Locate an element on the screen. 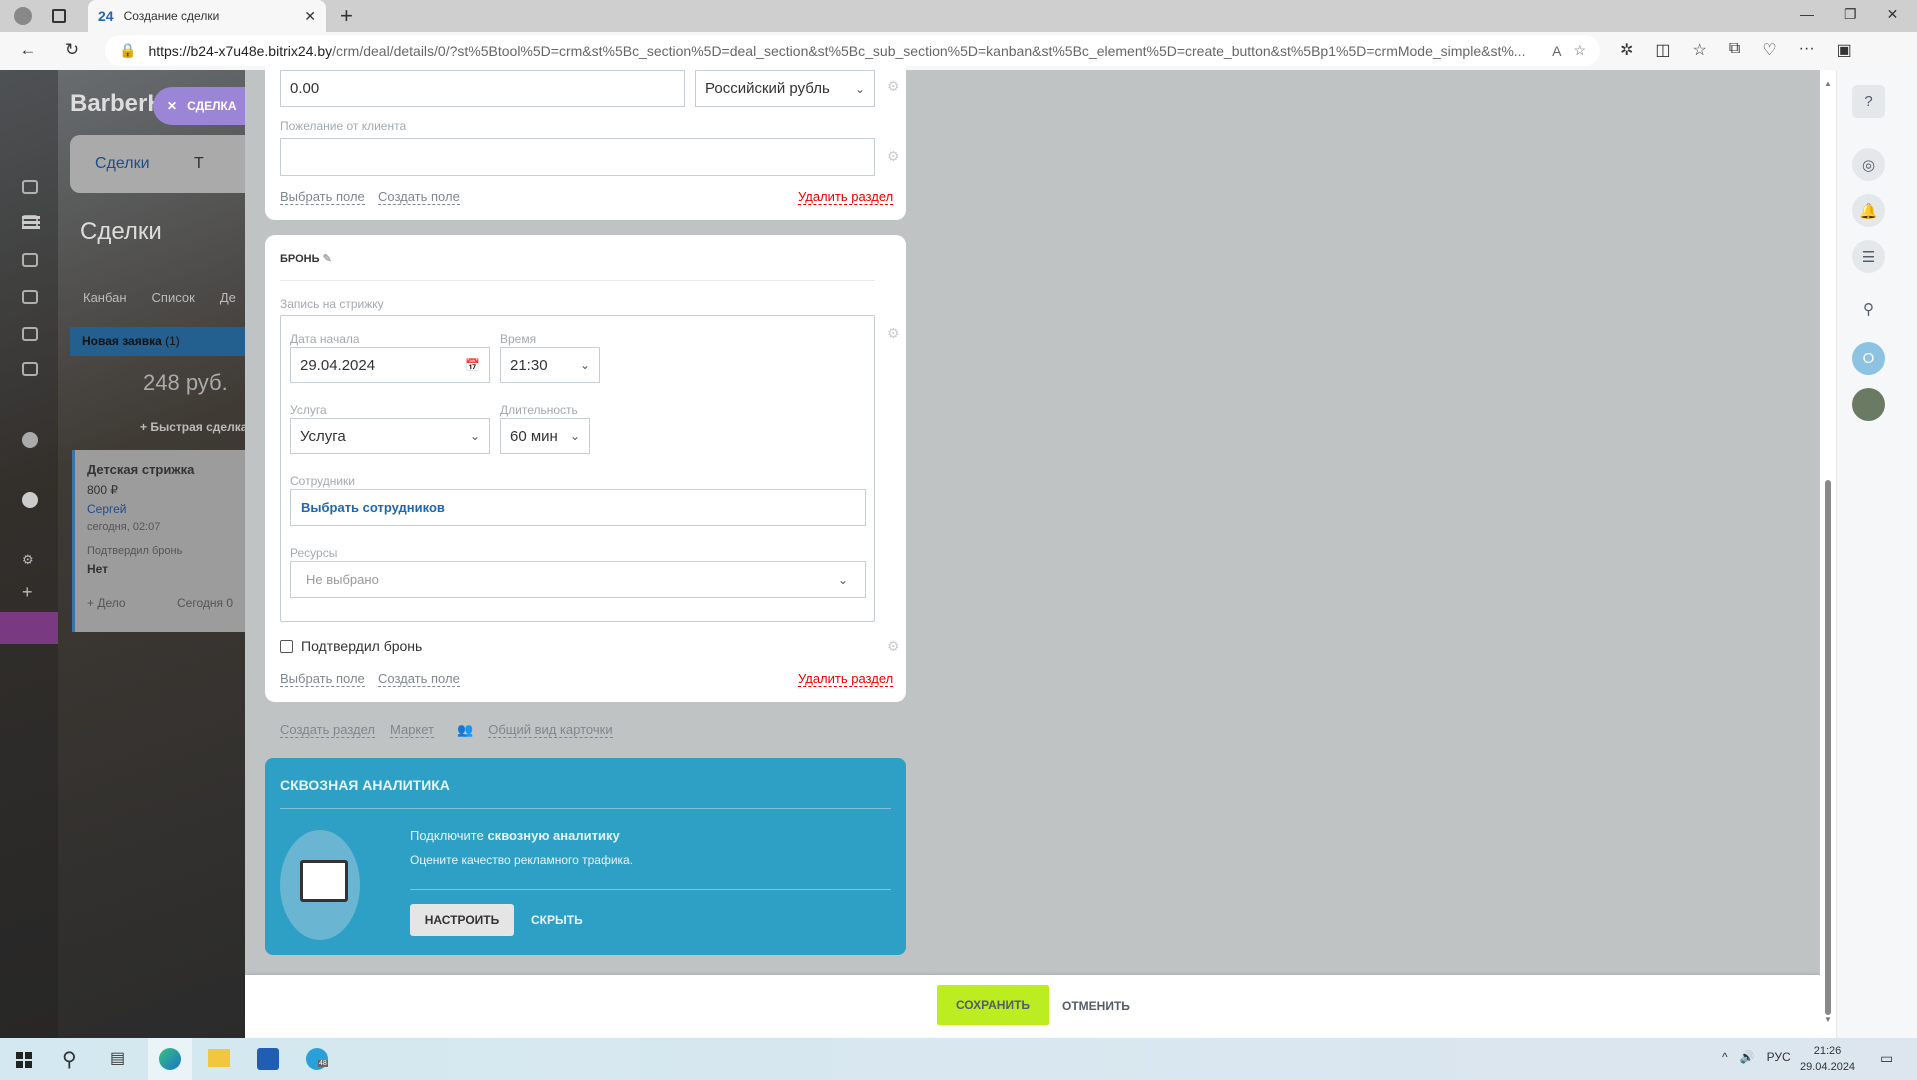  time-label: Время is located at coordinates (518, 339).